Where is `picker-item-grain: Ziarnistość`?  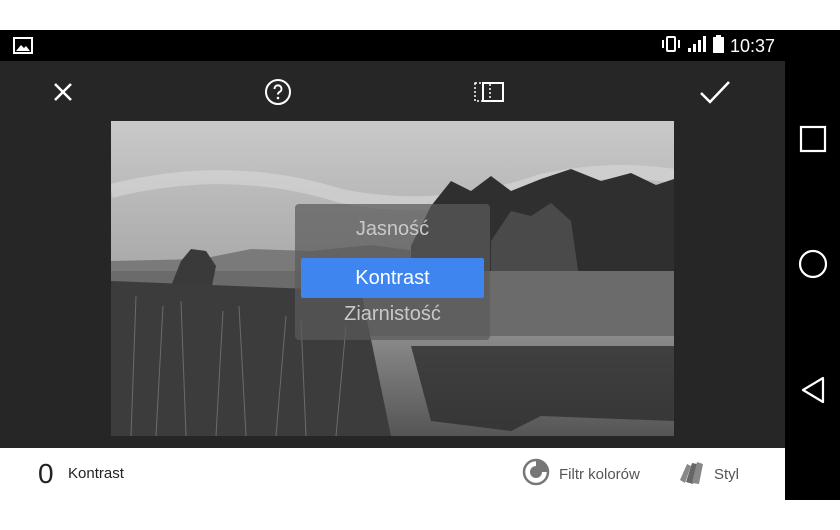
picker-item-grain: Ziarnistość is located at coordinates (392, 314).